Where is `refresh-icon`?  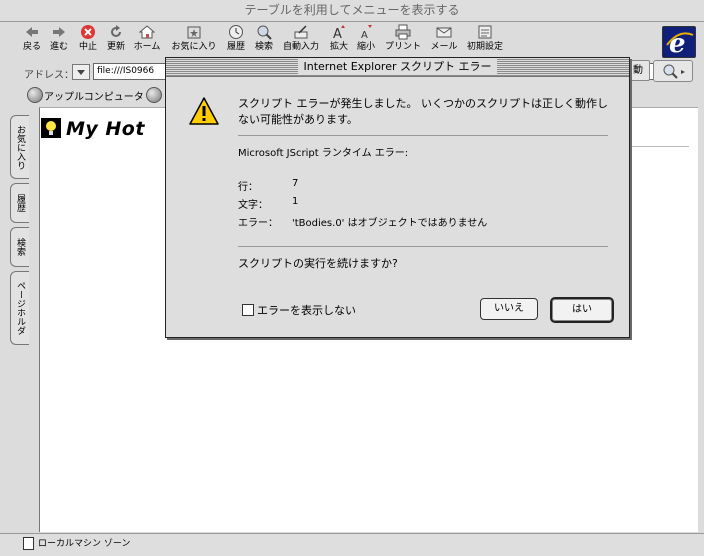
refresh-icon is located at coordinates (116, 31).